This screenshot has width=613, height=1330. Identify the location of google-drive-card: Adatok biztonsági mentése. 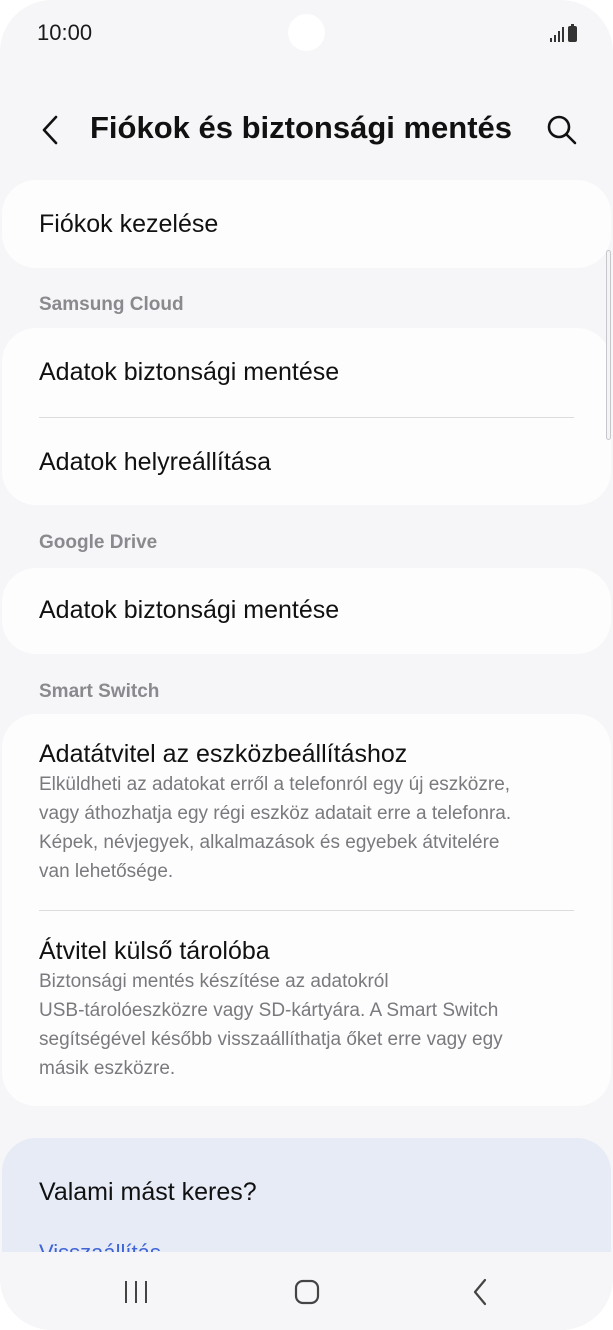
(306, 611).